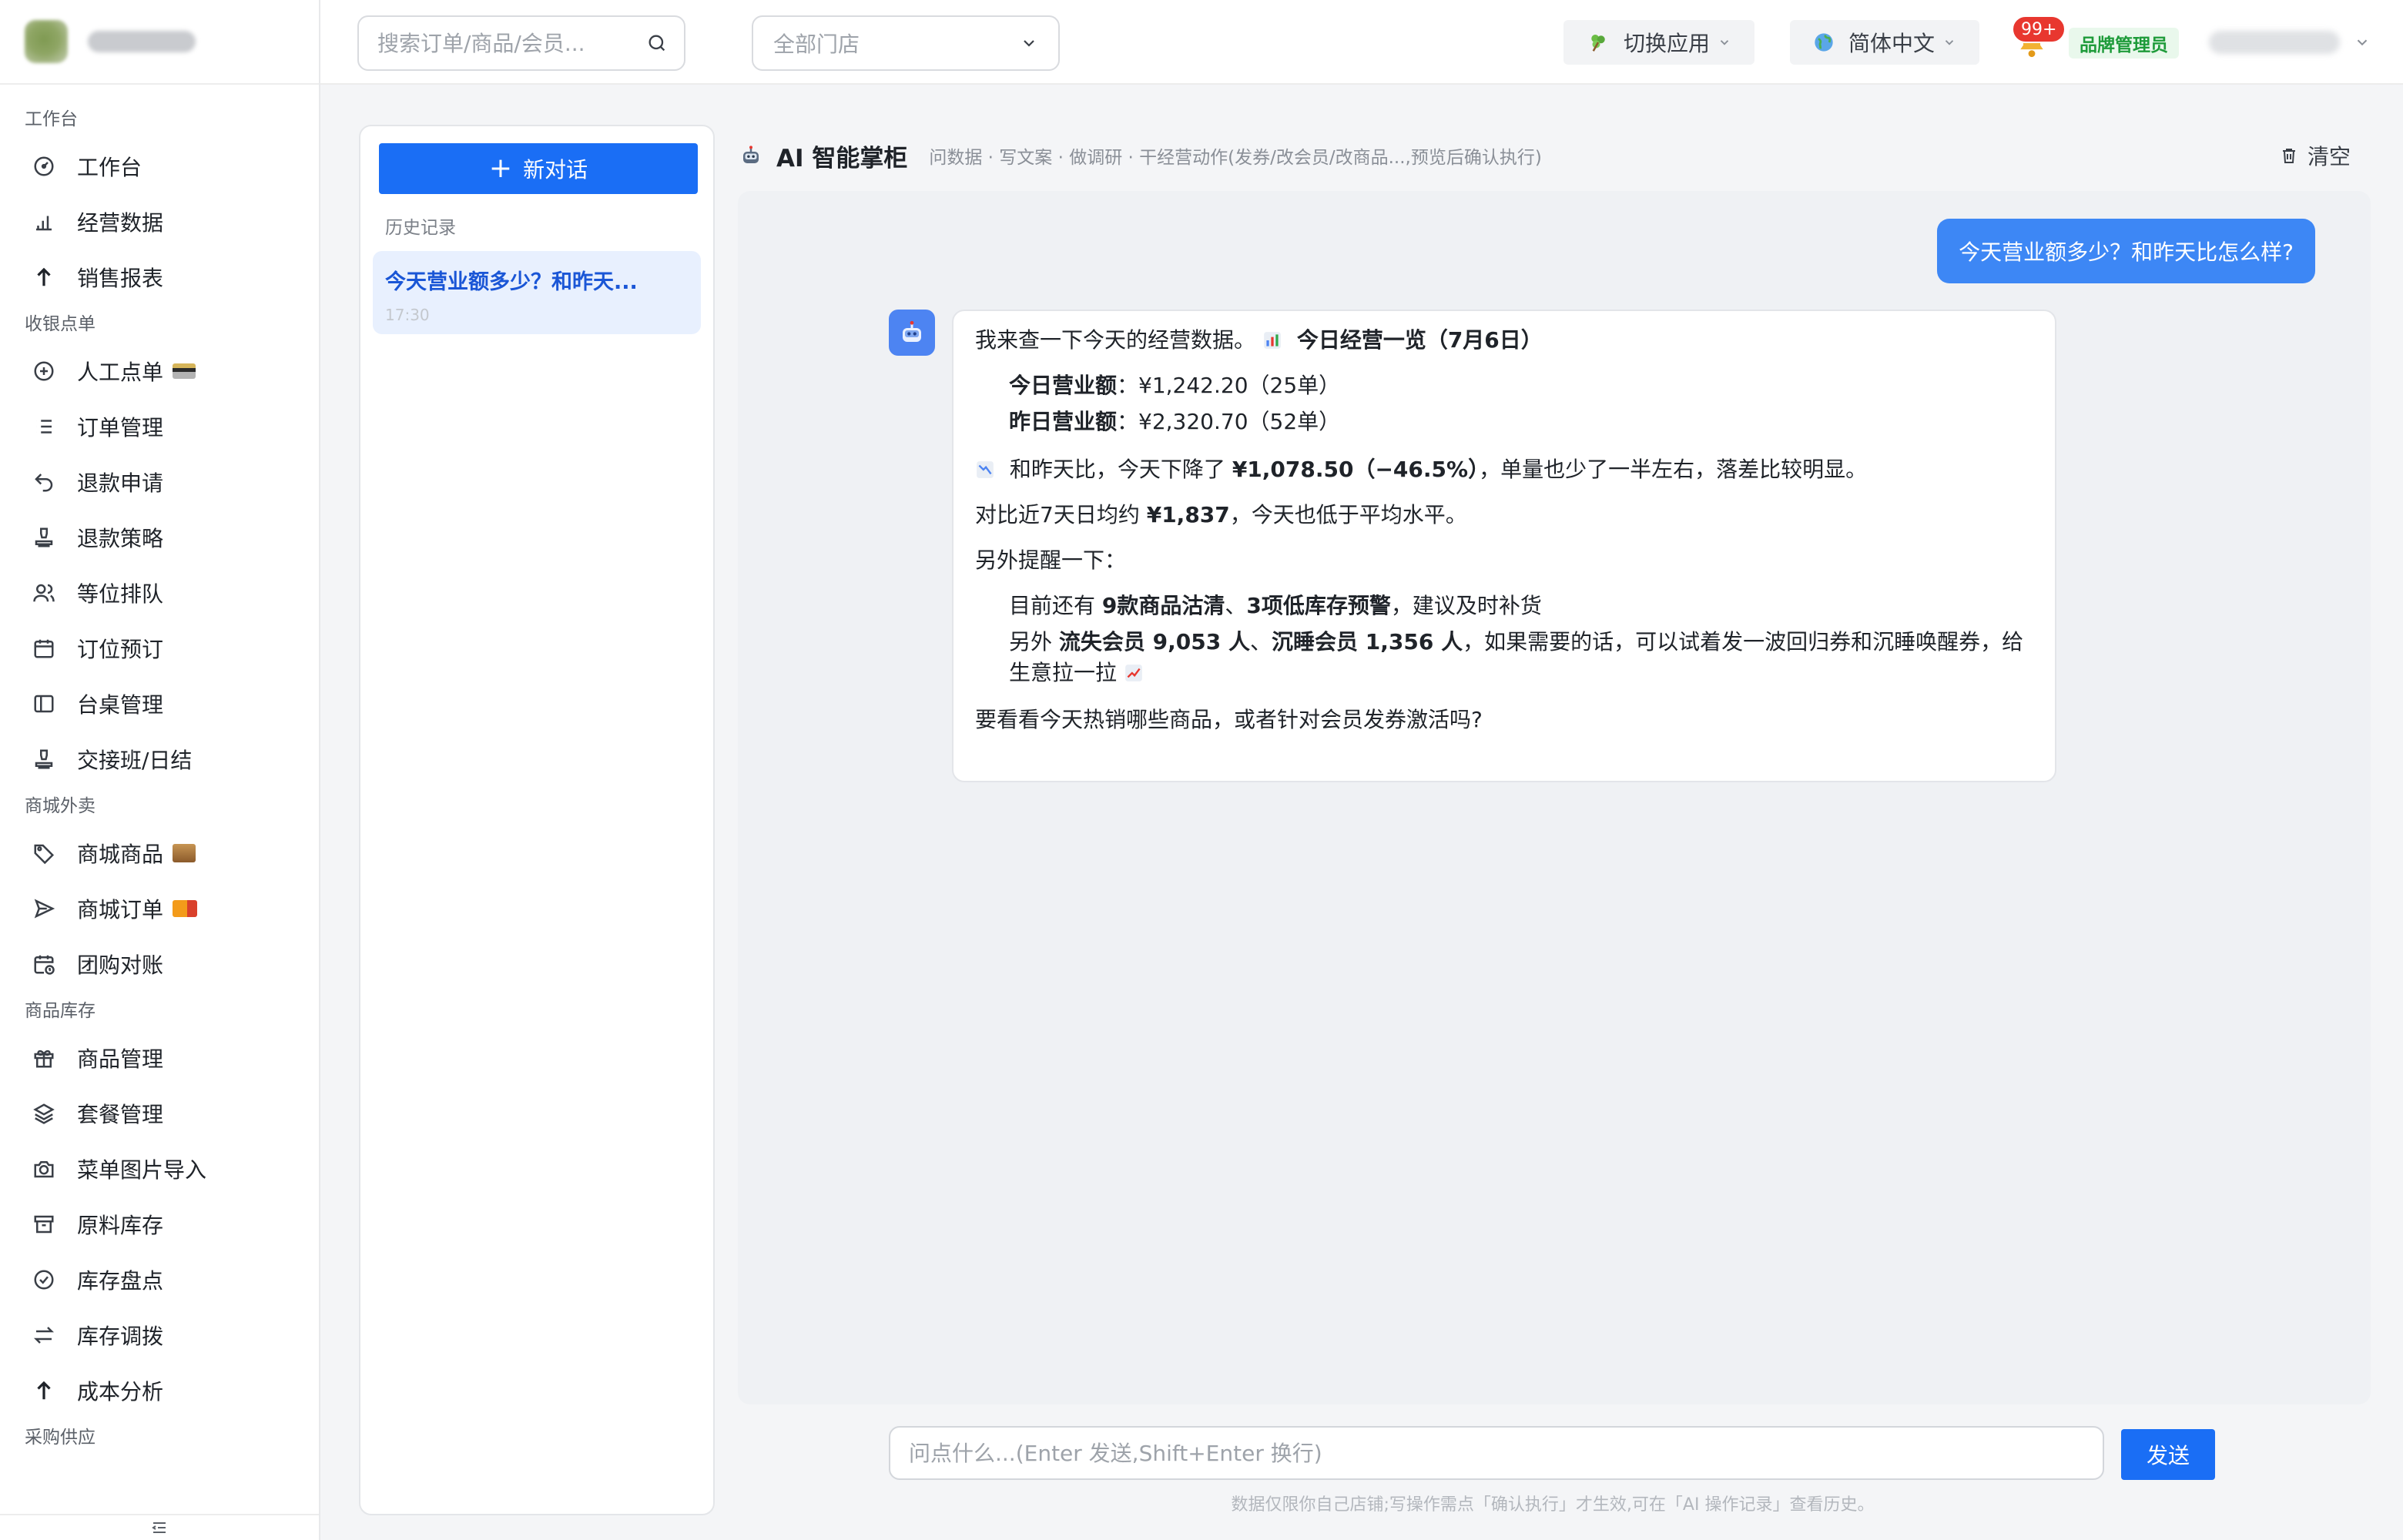 Image resolution: width=2403 pixels, height=1540 pixels. What do you see at coordinates (2329, 156) in the screenshot?
I see `clear-label: 清空` at bounding box center [2329, 156].